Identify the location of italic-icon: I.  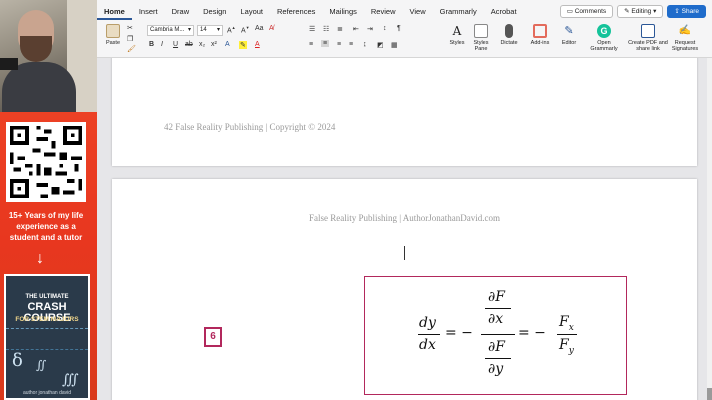
(162, 44).